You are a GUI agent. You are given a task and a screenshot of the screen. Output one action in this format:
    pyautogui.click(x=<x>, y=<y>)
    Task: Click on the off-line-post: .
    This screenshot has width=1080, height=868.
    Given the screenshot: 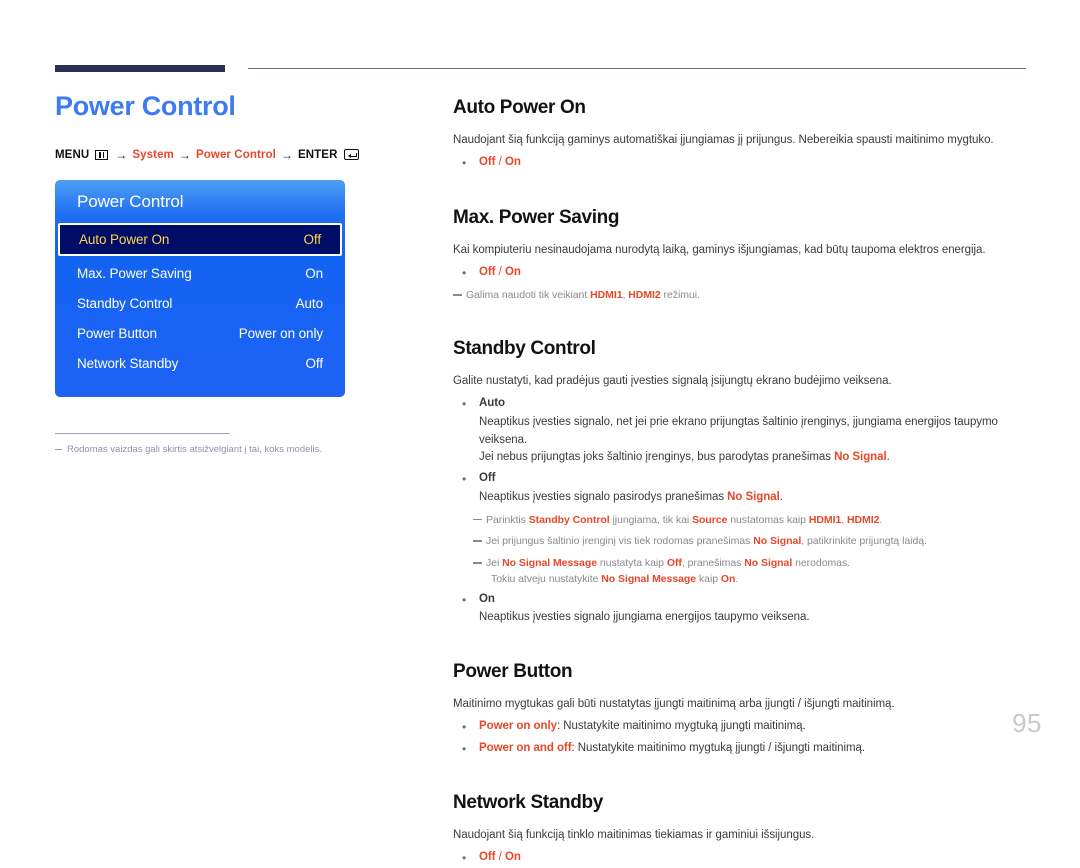 What is the action you would take?
    pyautogui.click(x=781, y=496)
    